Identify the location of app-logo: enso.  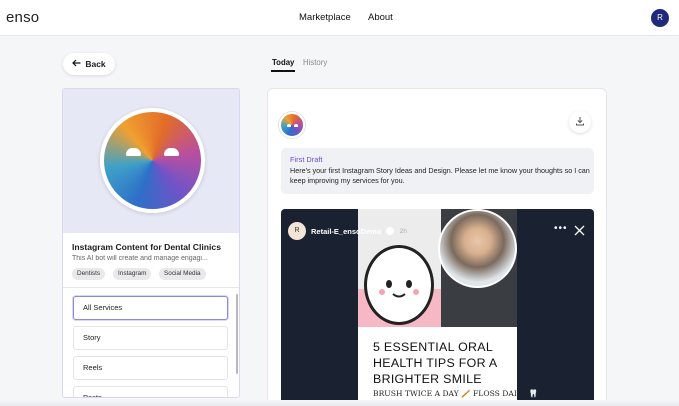
(22, 17).